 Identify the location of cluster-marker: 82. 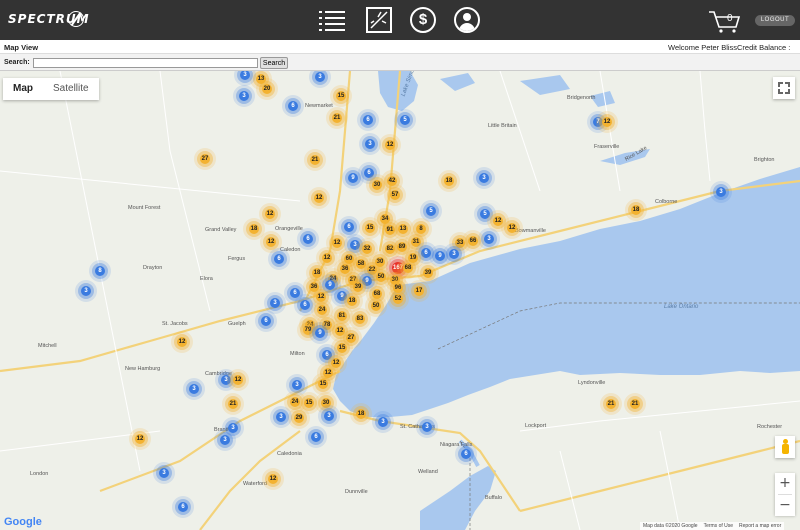
(390, 249).